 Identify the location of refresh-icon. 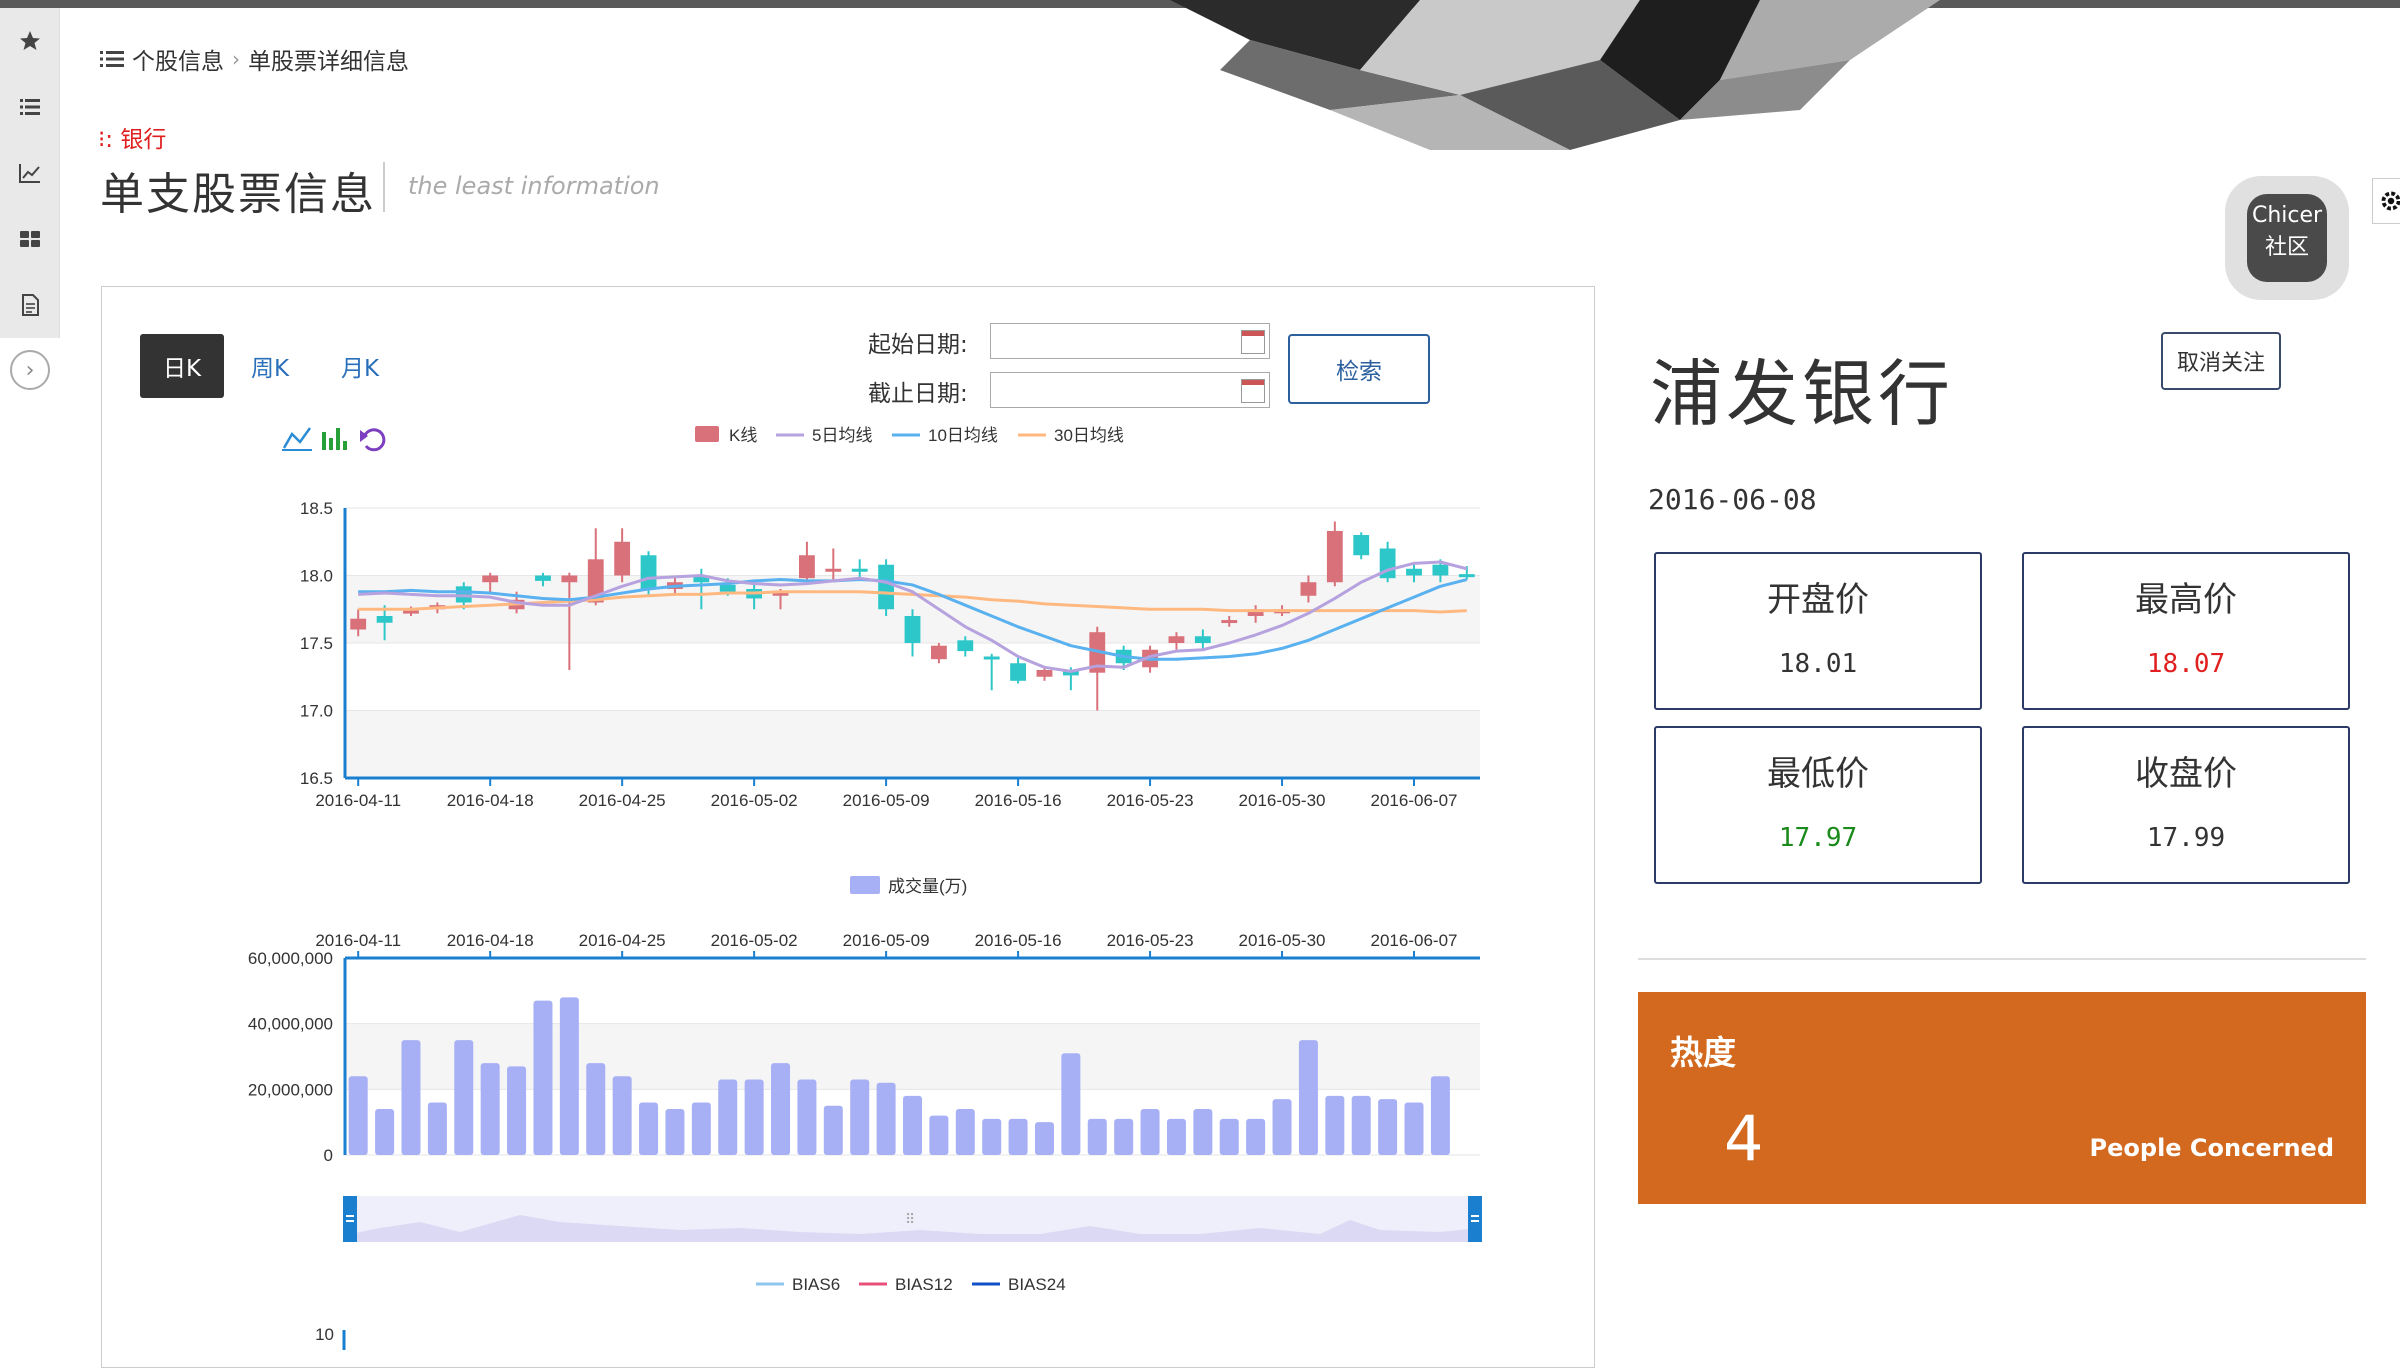
(373, 440).